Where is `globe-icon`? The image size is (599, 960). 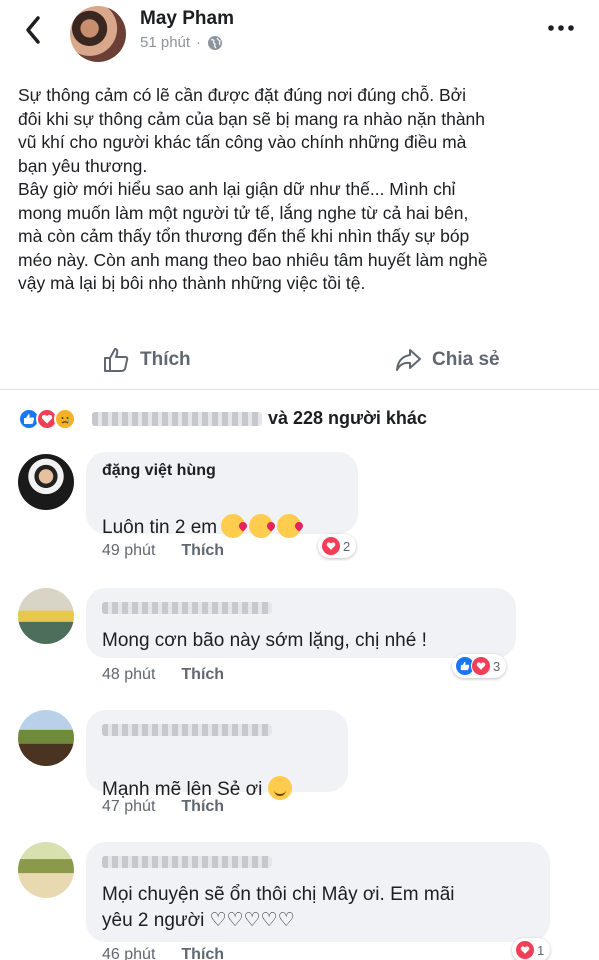 globe-icon is located at coordinates (215, 42).